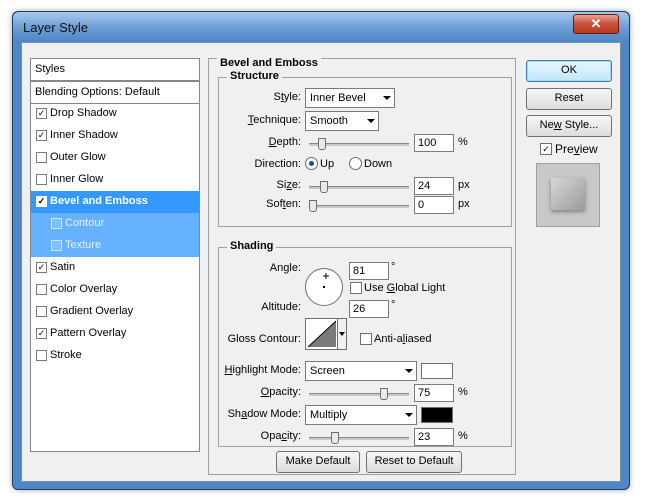 This screenshot has width=650, height=499. I want to click on sidebar-item-label: Outer Glow, so click(78, 157).